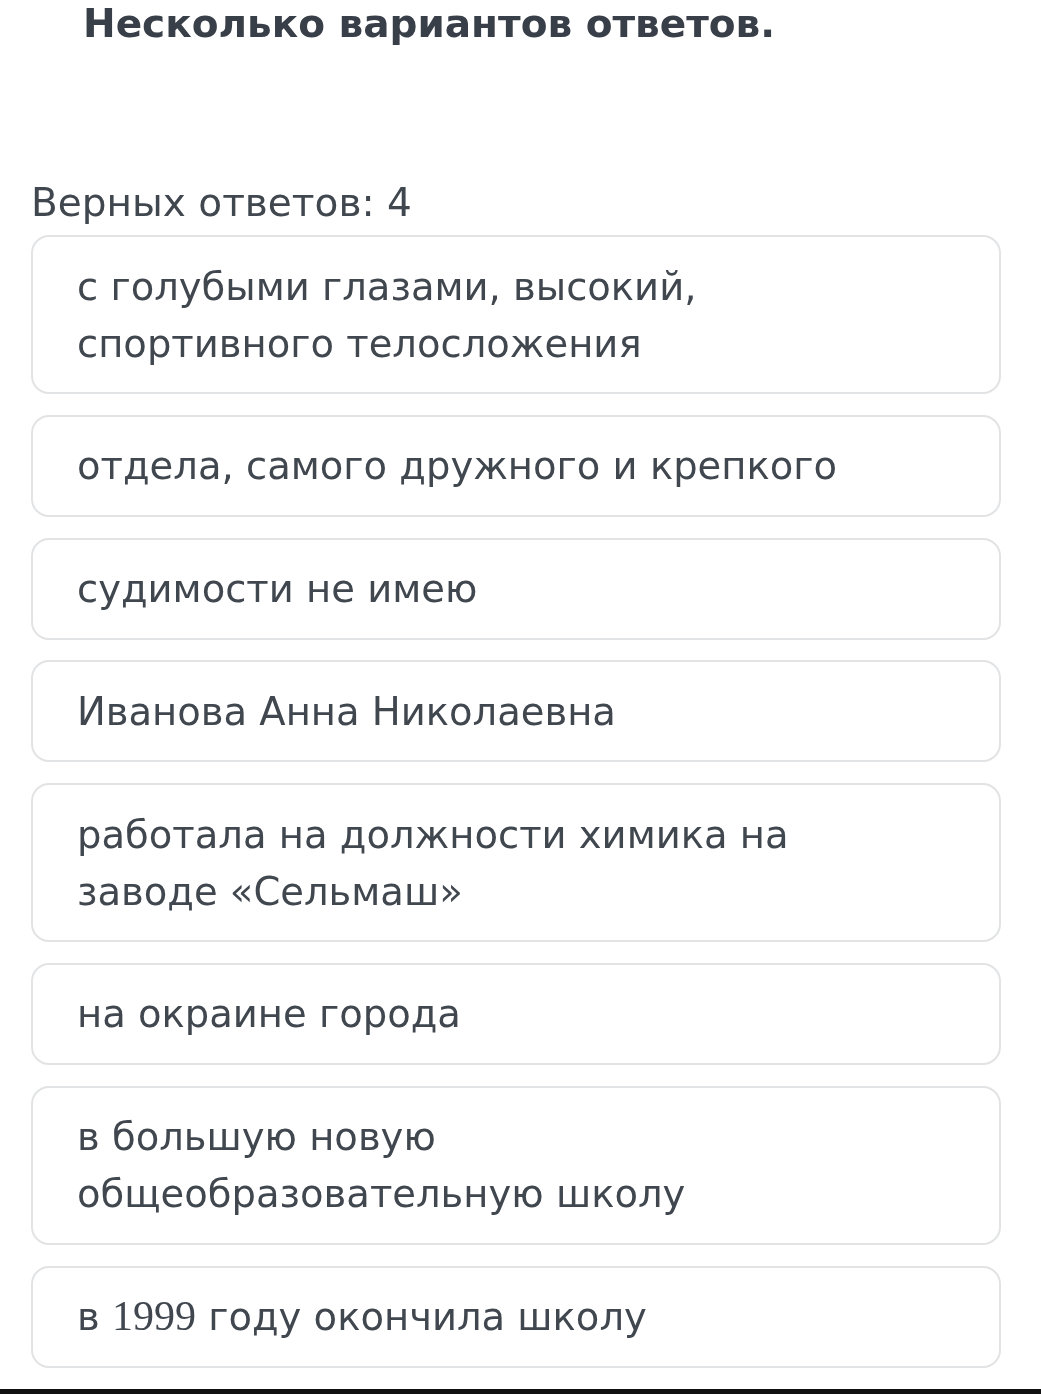 Image resolution: width=1041 pixels, height=1394 pixels. I want to click on answer-option: работала на должности химика на заводе «Сельмаш», so click(516, 863).